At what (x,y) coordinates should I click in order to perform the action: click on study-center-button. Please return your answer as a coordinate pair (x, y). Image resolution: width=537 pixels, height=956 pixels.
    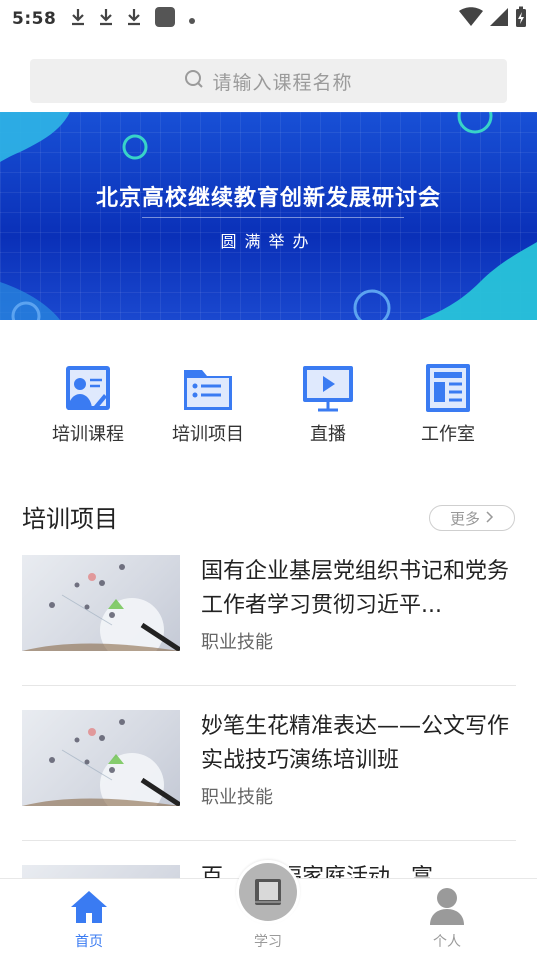
    Looking at the image, I should click on (268, 892).